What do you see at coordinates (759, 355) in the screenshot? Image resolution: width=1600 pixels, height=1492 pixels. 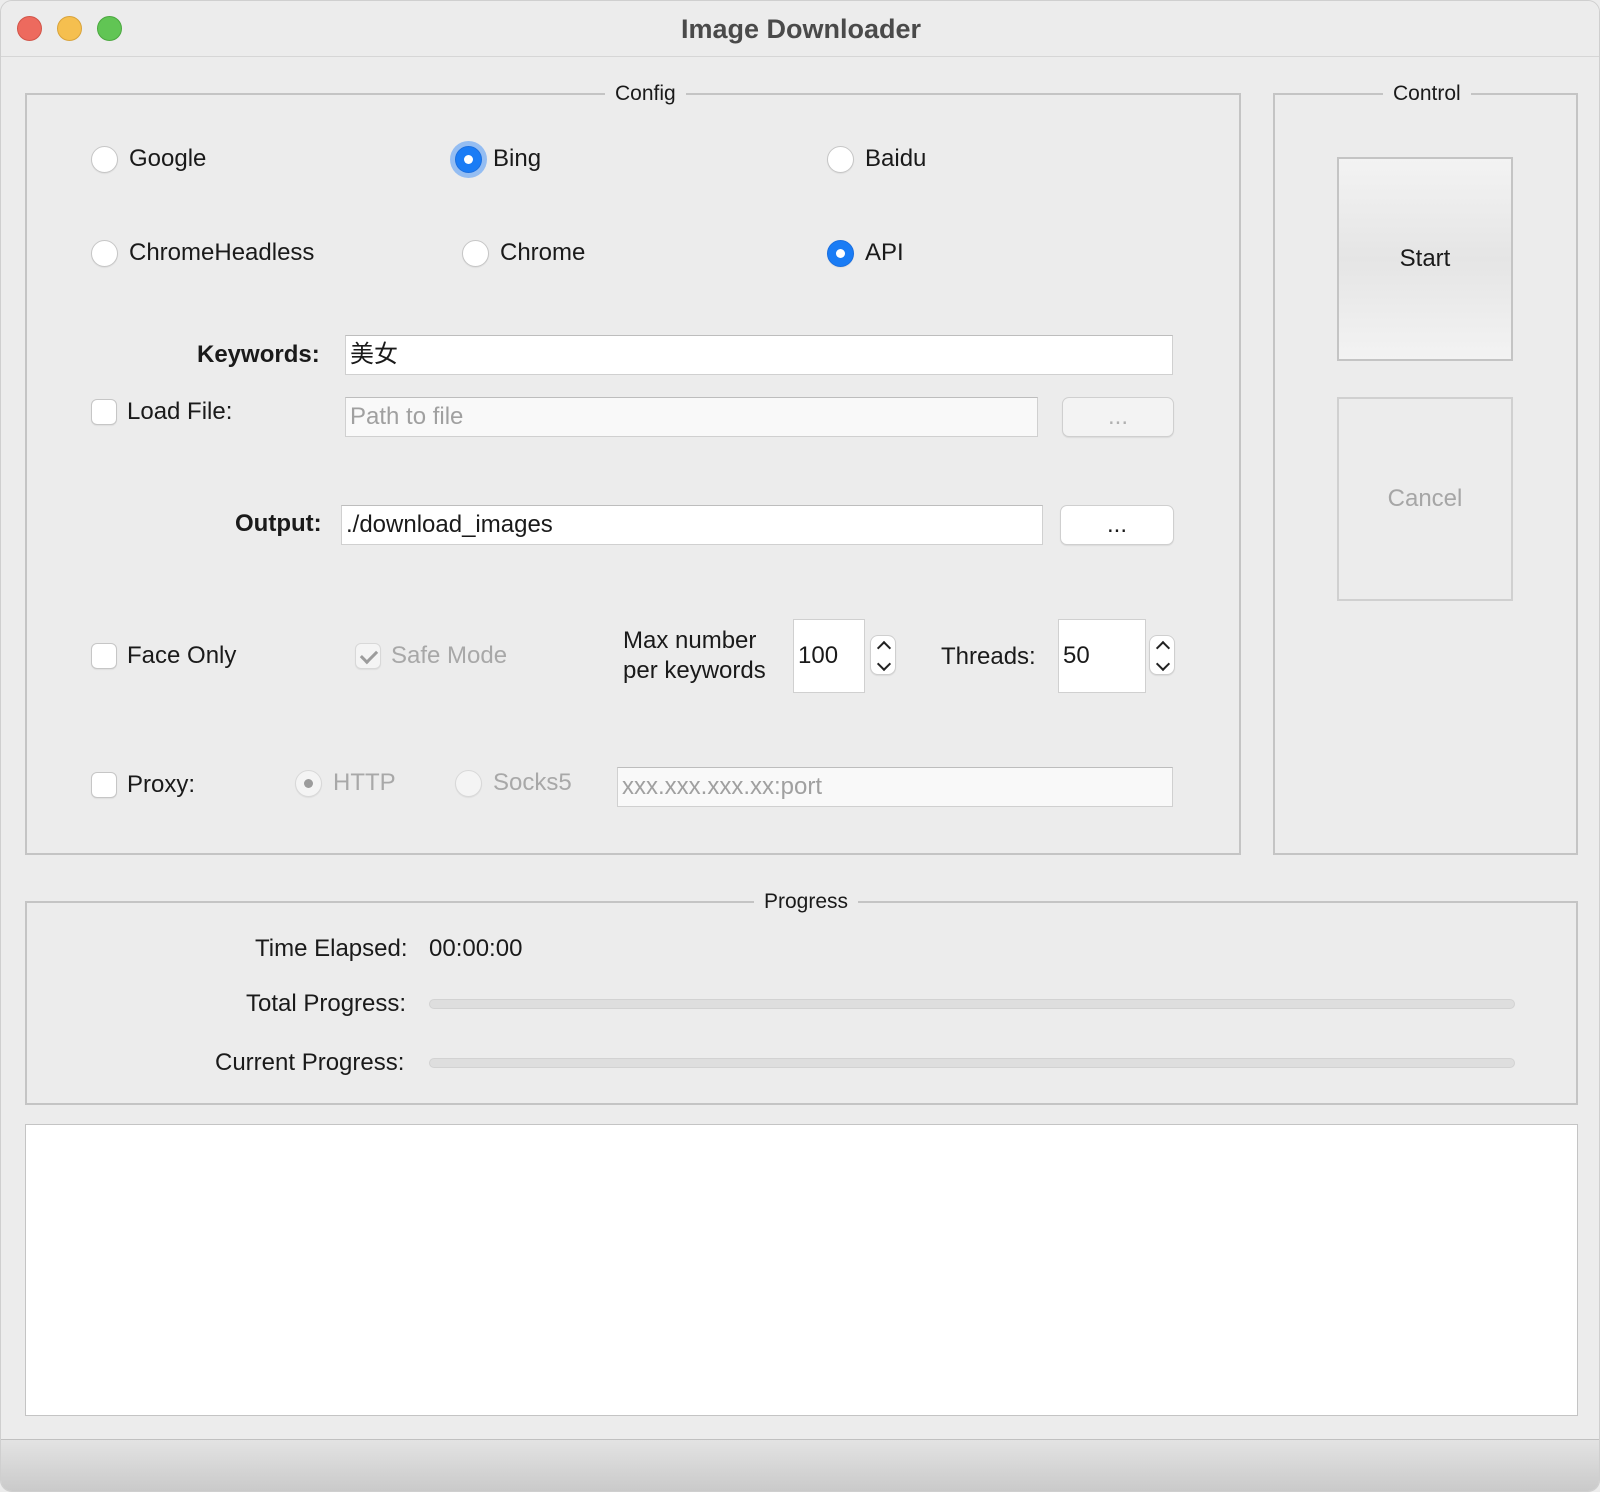 I see `keywords-input: 美女` at bounding box center [759, 355].